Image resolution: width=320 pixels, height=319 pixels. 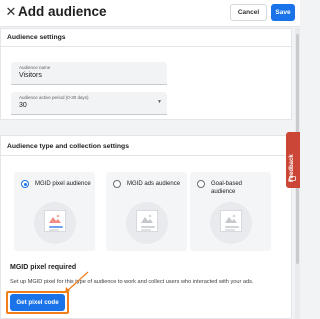 I want to click on close-icon: ✕, so click(x=11, y=12).